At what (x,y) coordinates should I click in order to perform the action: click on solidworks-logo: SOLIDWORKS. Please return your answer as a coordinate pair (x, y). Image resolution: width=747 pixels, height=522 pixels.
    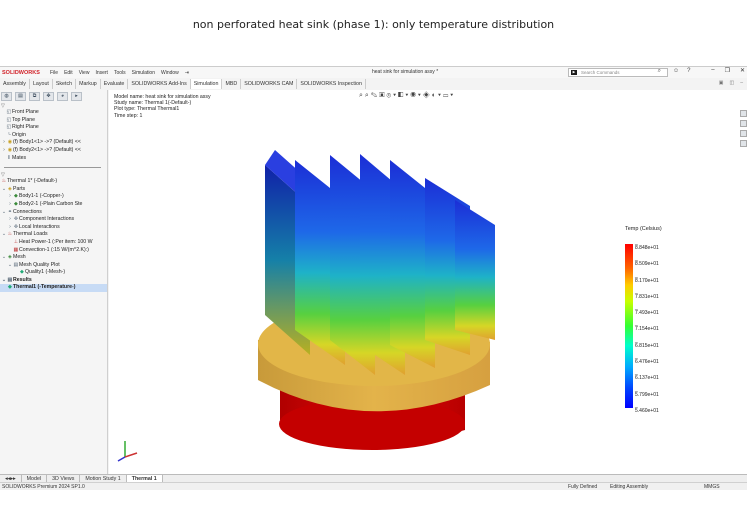
    Looking at the image, I should click on (21, 72).